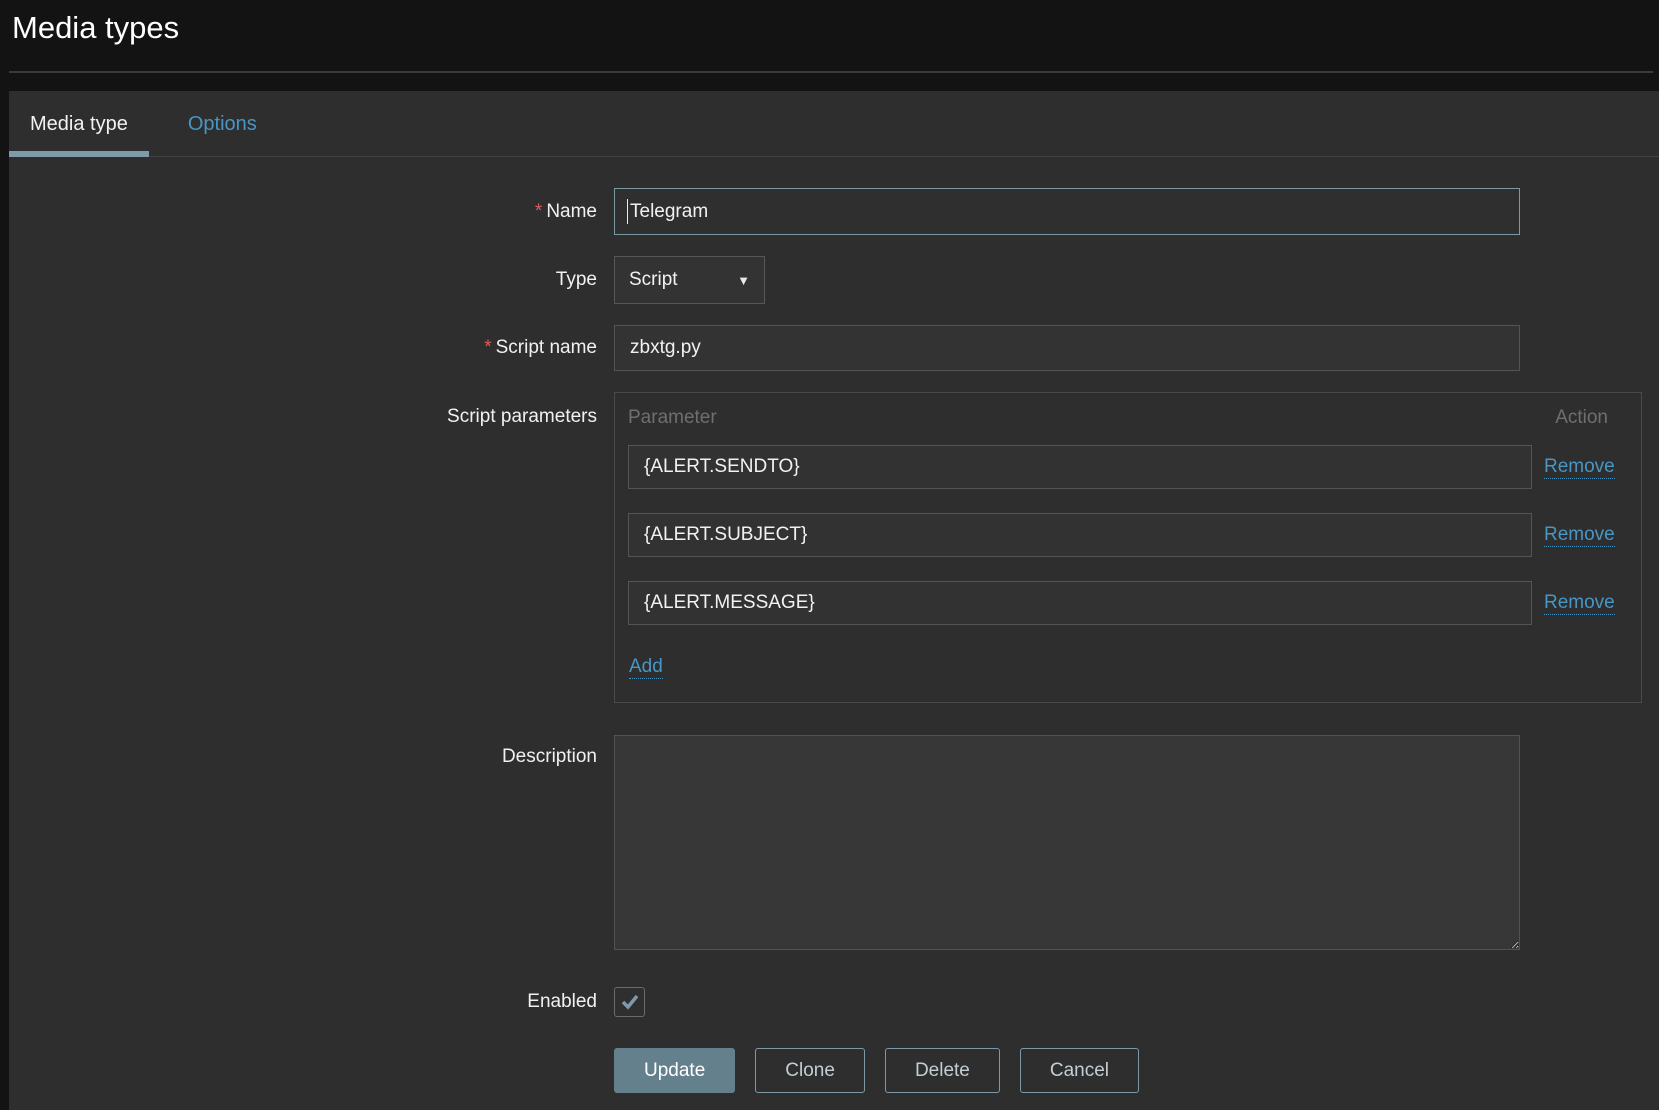  Describe the element at coordinates (689, 280) in the screenshot. I see `type-select: Script ▼` at that location.